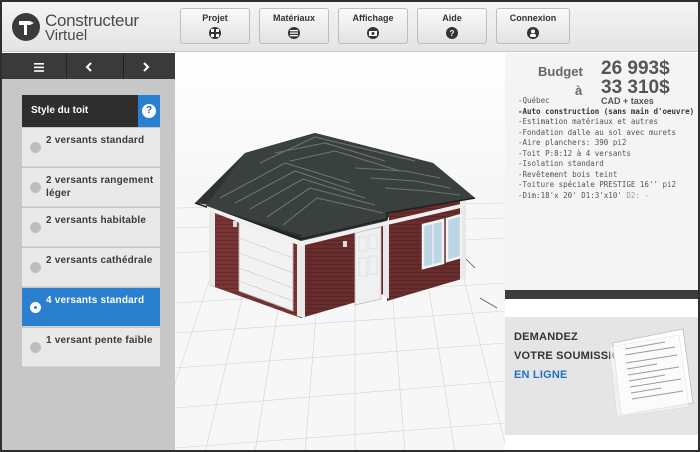 The height and width of the screenshot is (452, 700). What do you see at coordinates (452, 18) in the screenshot?
I see `nav-label: Aide` at bounding box center [452, 18].